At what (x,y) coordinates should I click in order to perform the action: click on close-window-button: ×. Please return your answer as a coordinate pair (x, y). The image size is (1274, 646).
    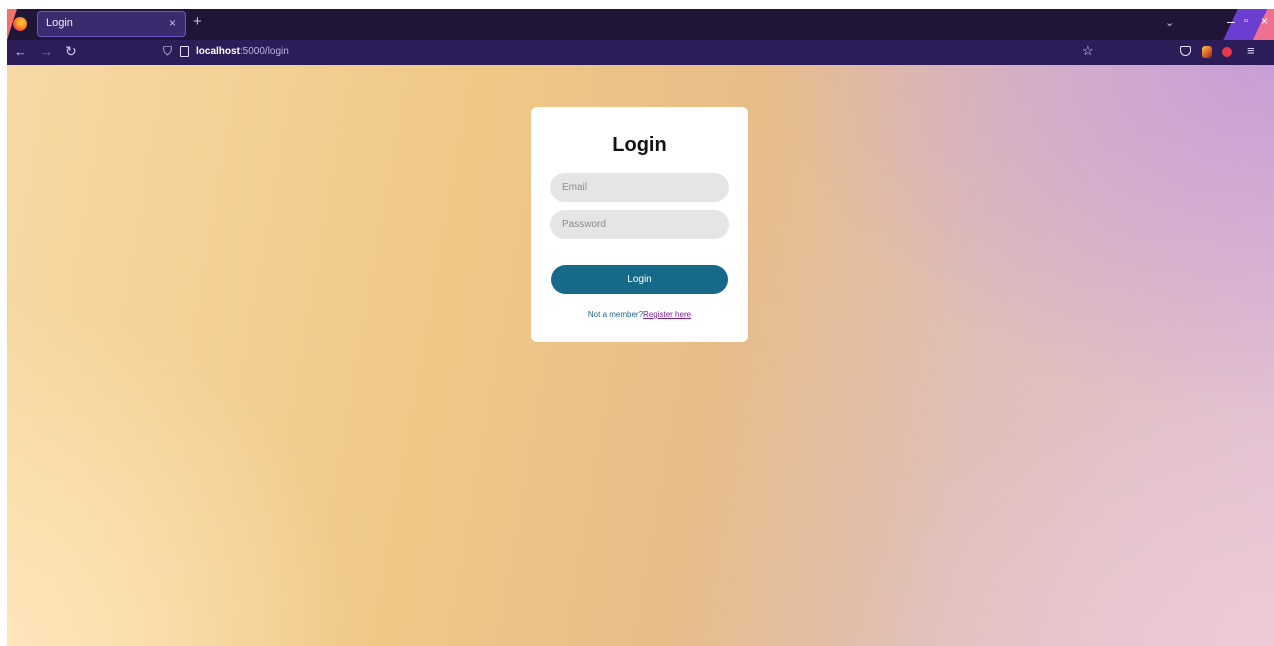
    Looking at the image, I should click on (1264, 21).